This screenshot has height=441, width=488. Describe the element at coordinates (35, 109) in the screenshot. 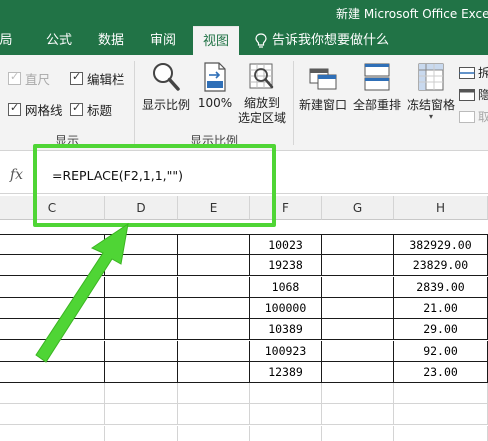

I see `gridlines-checkbox: 网格线` at that location.